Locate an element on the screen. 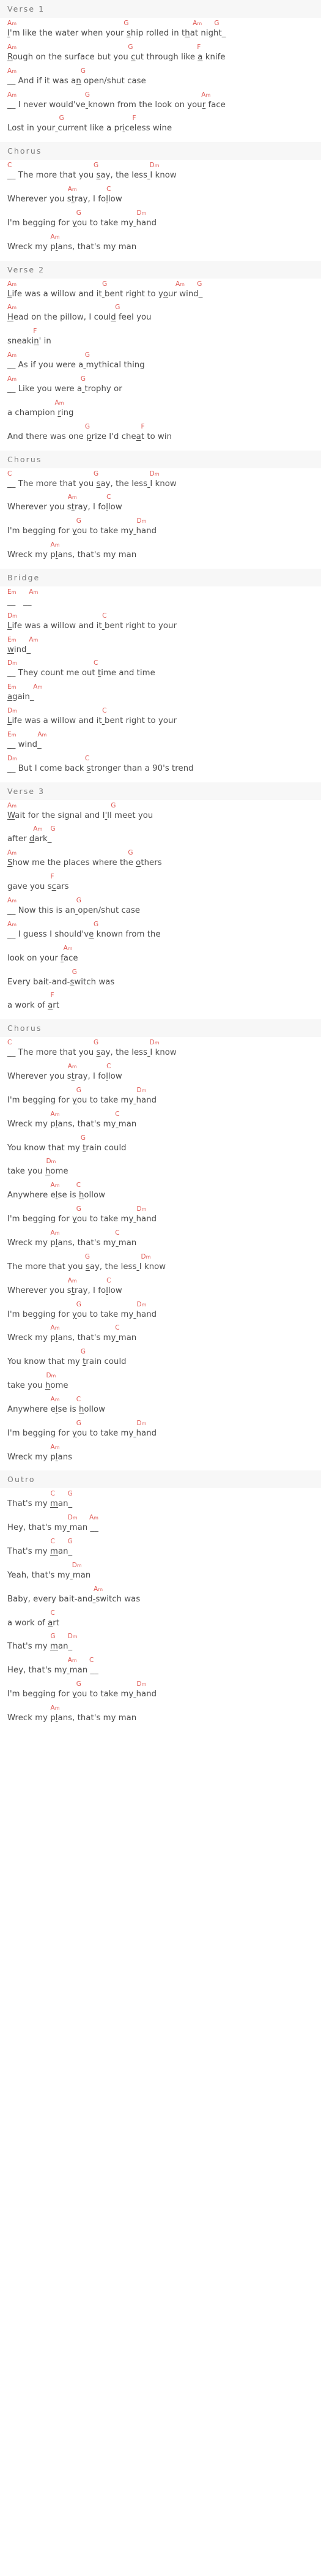 This screenshot has width=321, height=2576. chord-lyric-line: Em Am __ __ is located at coordinates (160, 598).